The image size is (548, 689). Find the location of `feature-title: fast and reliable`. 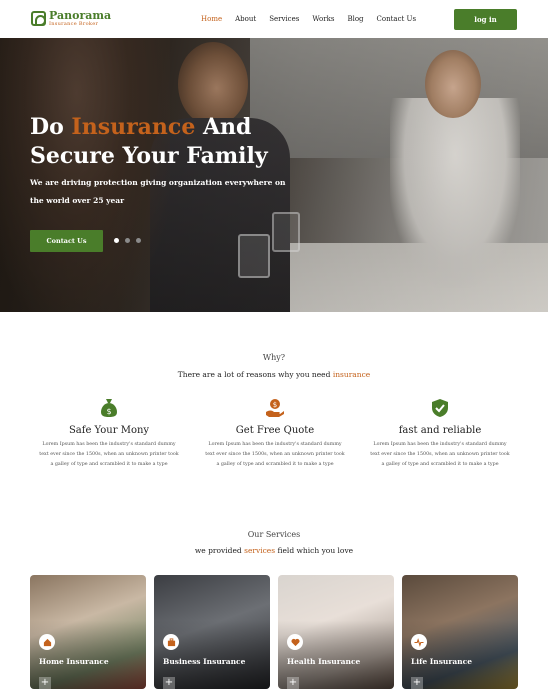

feature-title: fast and reliable is located at coordinates (440, 430).